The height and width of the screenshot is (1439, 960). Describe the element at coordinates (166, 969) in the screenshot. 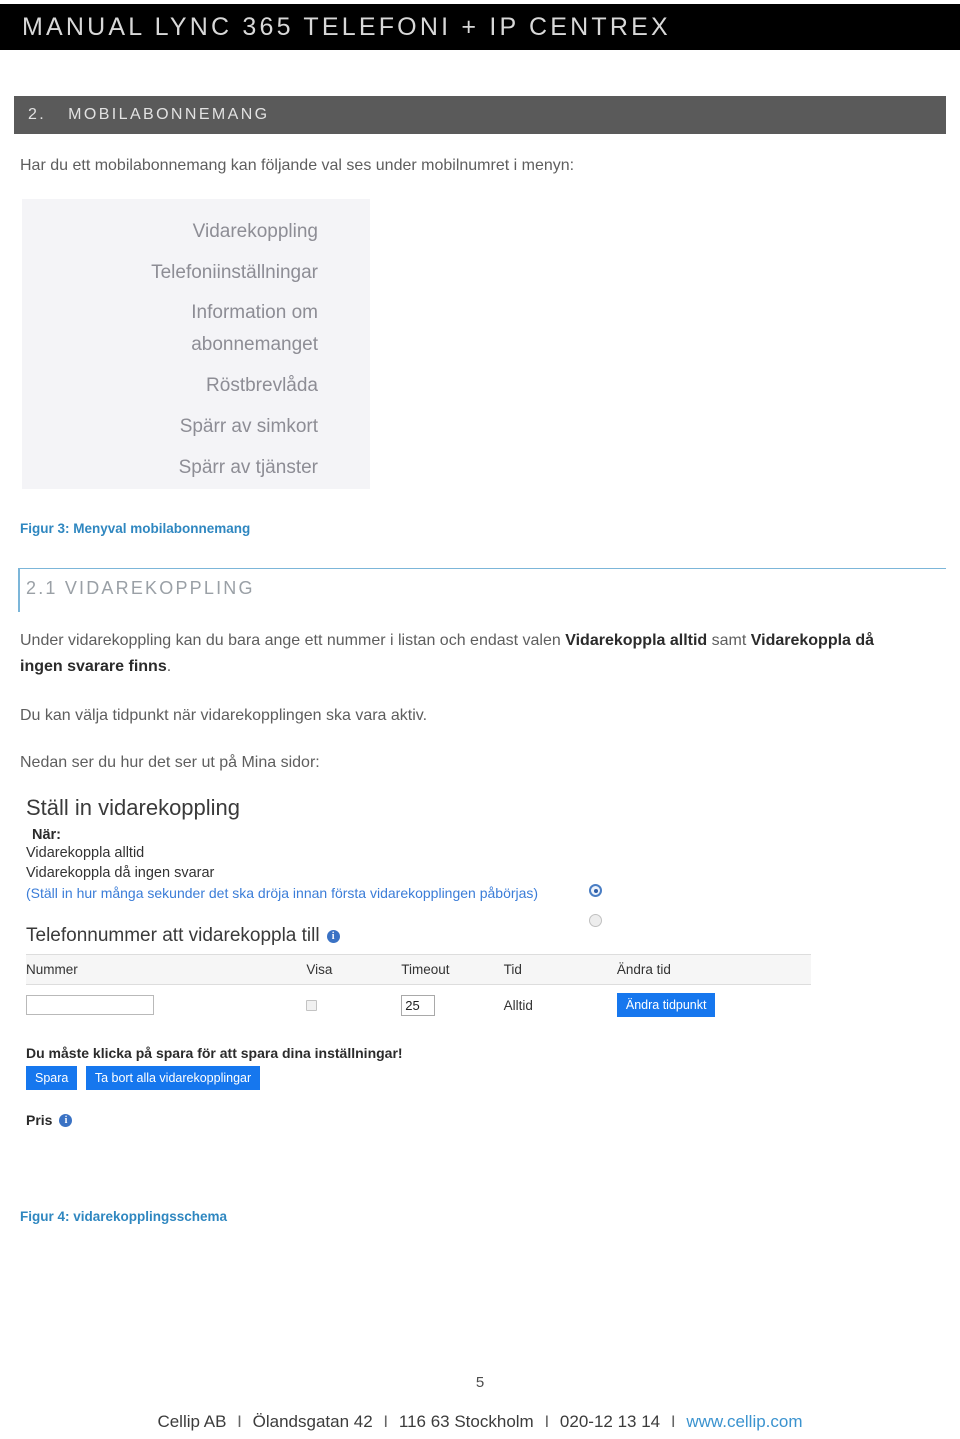

I see `column-header-nummer: Nummer` at that location.